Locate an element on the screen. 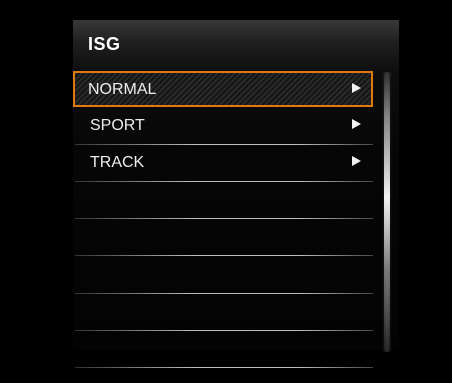 Image resolution: width=452 pixels, height=383 pixels. menu-header: ISG is located at coordinates (236, 45).